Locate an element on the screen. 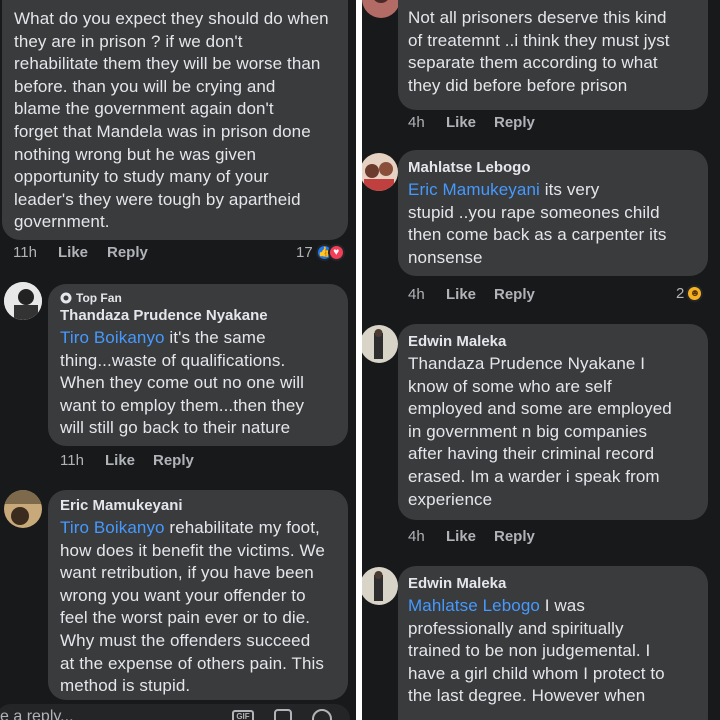  reaction-count: 17 is located at coordinates (304, 252).